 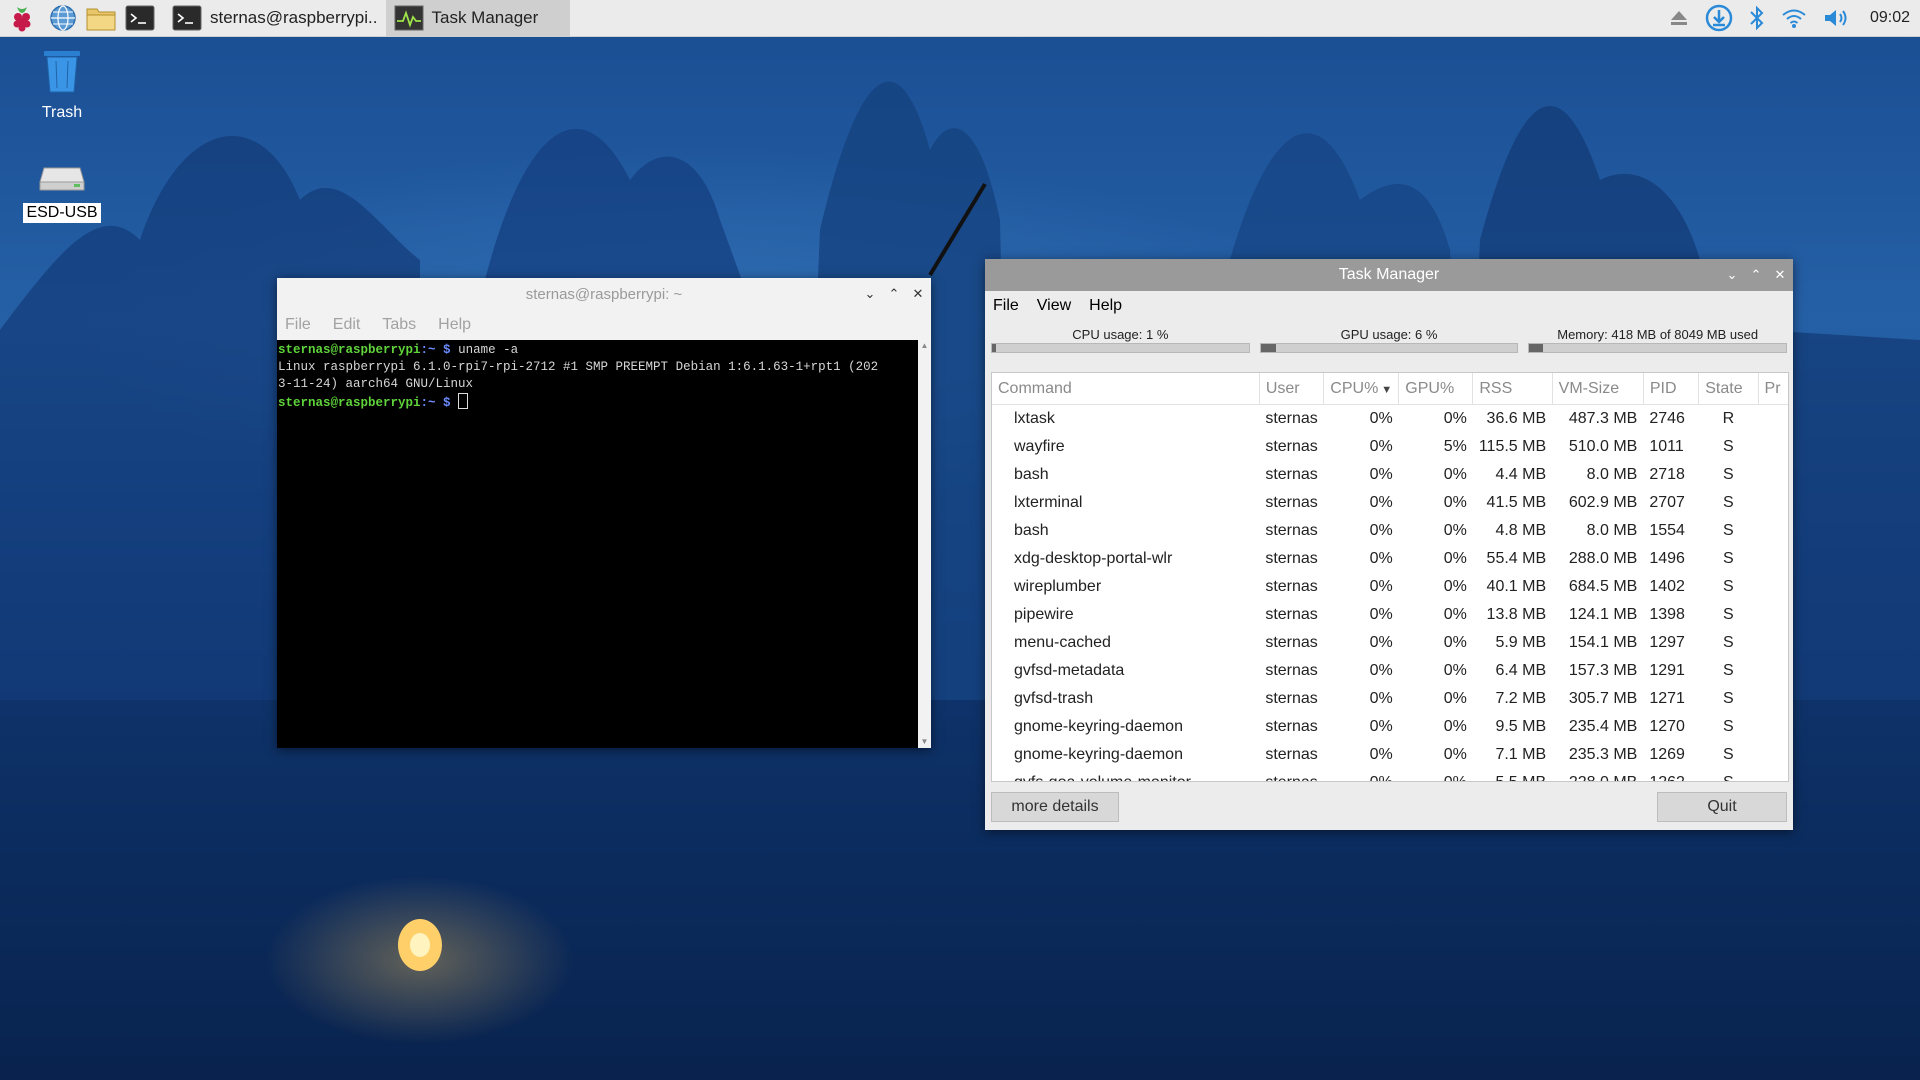 I want to click on task-manager-menubar: File View Help, so click(x=1389, y=306).